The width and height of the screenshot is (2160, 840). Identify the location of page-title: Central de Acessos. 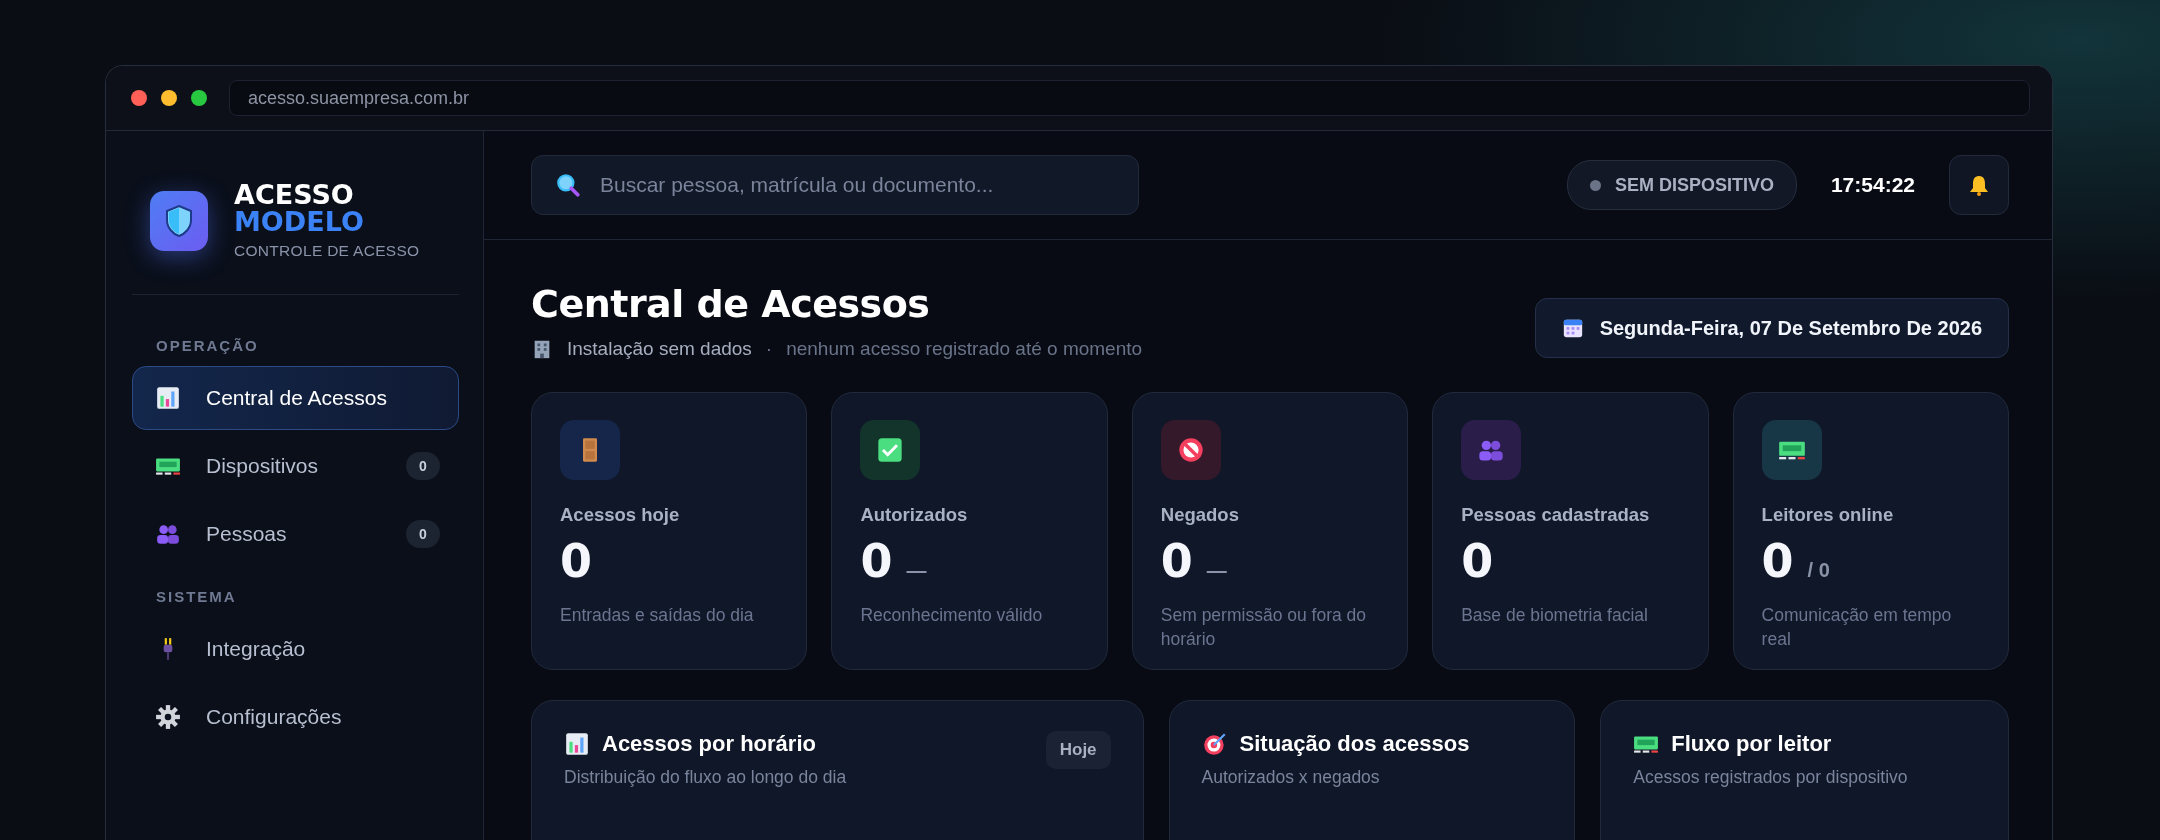
(731, 304).